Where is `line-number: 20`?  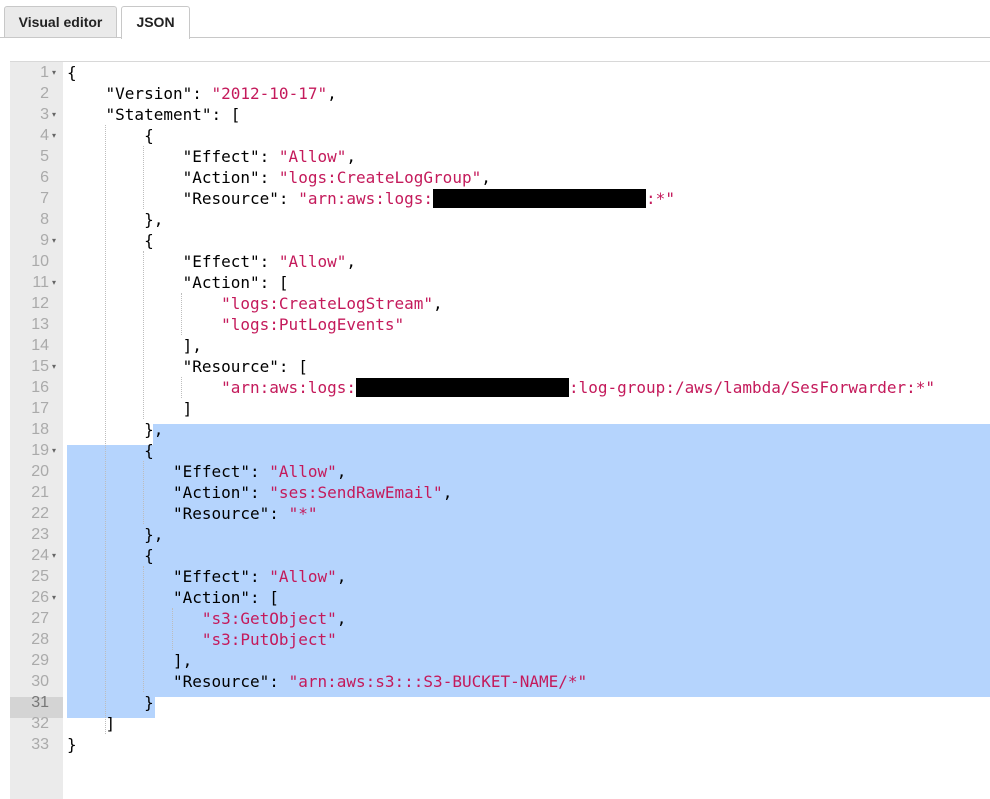
line-number: 20 is located at coordinates (40, 471).